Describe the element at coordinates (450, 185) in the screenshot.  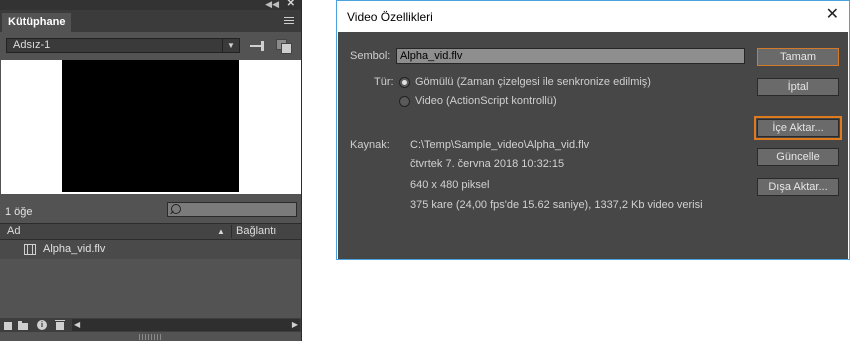
I see `source-dimensions: 640 x 480 piksel` at that location.